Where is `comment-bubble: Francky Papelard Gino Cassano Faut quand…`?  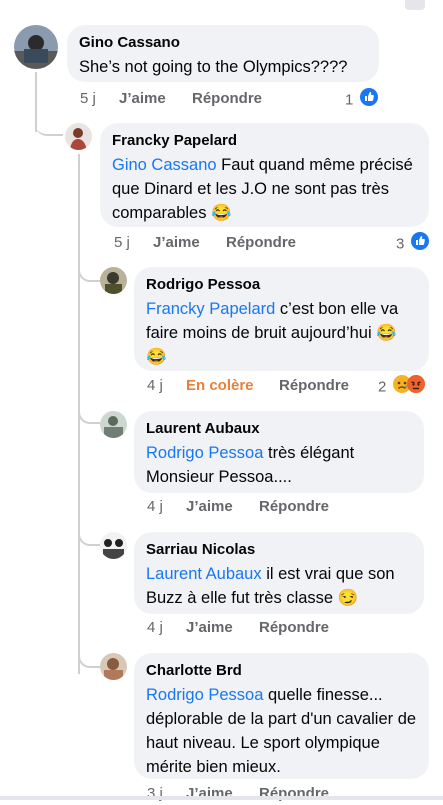
comment-bubble: Francky Papelard Gino Cassano Faut quand… is located at coordinates (264, 175).